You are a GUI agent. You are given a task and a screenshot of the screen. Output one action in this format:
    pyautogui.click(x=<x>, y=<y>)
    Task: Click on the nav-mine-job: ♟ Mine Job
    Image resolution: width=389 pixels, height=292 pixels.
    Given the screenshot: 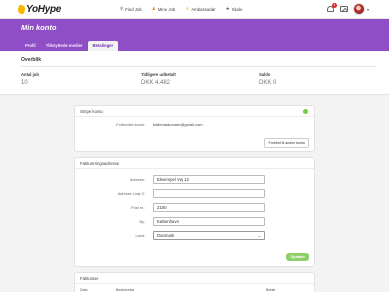 What is the action you would take?
    pyautogui.click(x=163, y=9)
    